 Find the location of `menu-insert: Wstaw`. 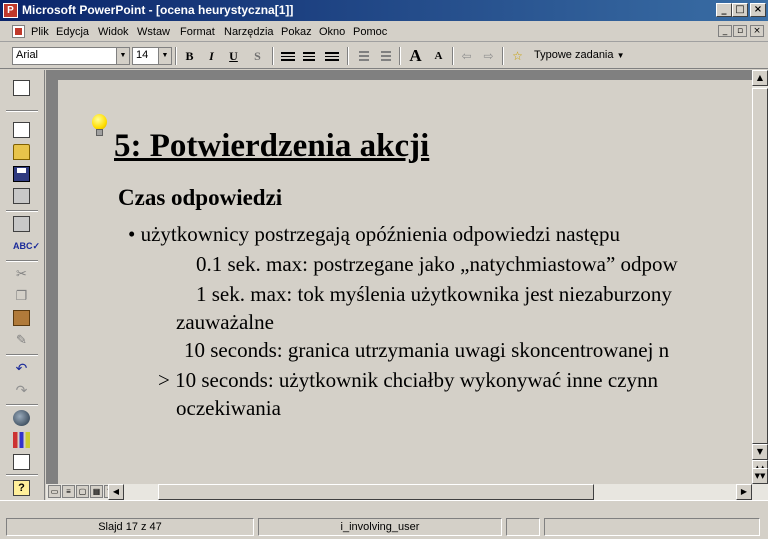

menu-insert: Wstaw is located at coordinates (153, 32).